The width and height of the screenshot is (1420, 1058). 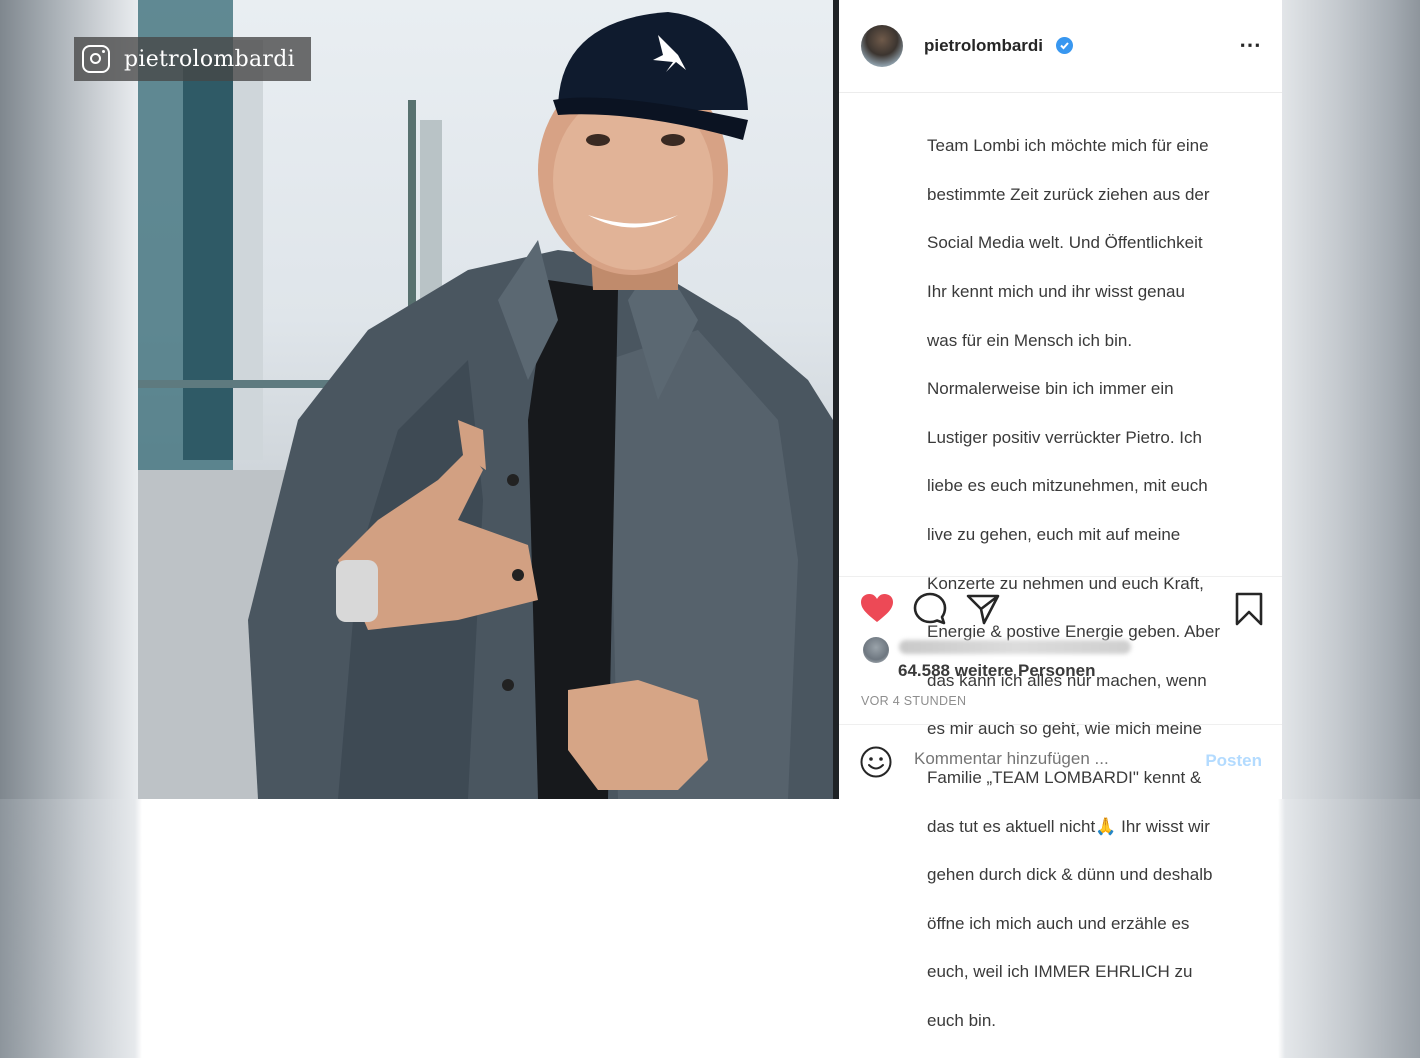 What do you see at coordinates (1060, 611) in the screenshot?
I see `post-actions` at bounding box center [1060, 611].